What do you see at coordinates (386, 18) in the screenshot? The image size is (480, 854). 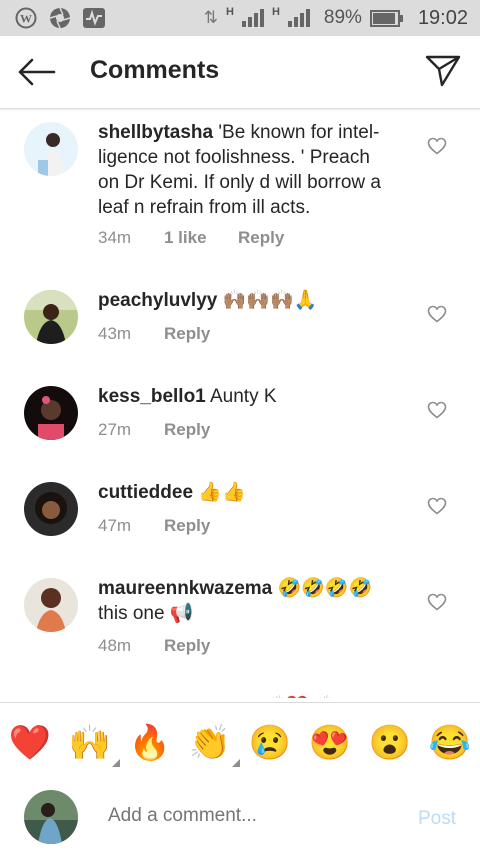 I see `battery-icon` at bounding box center [386, 18].